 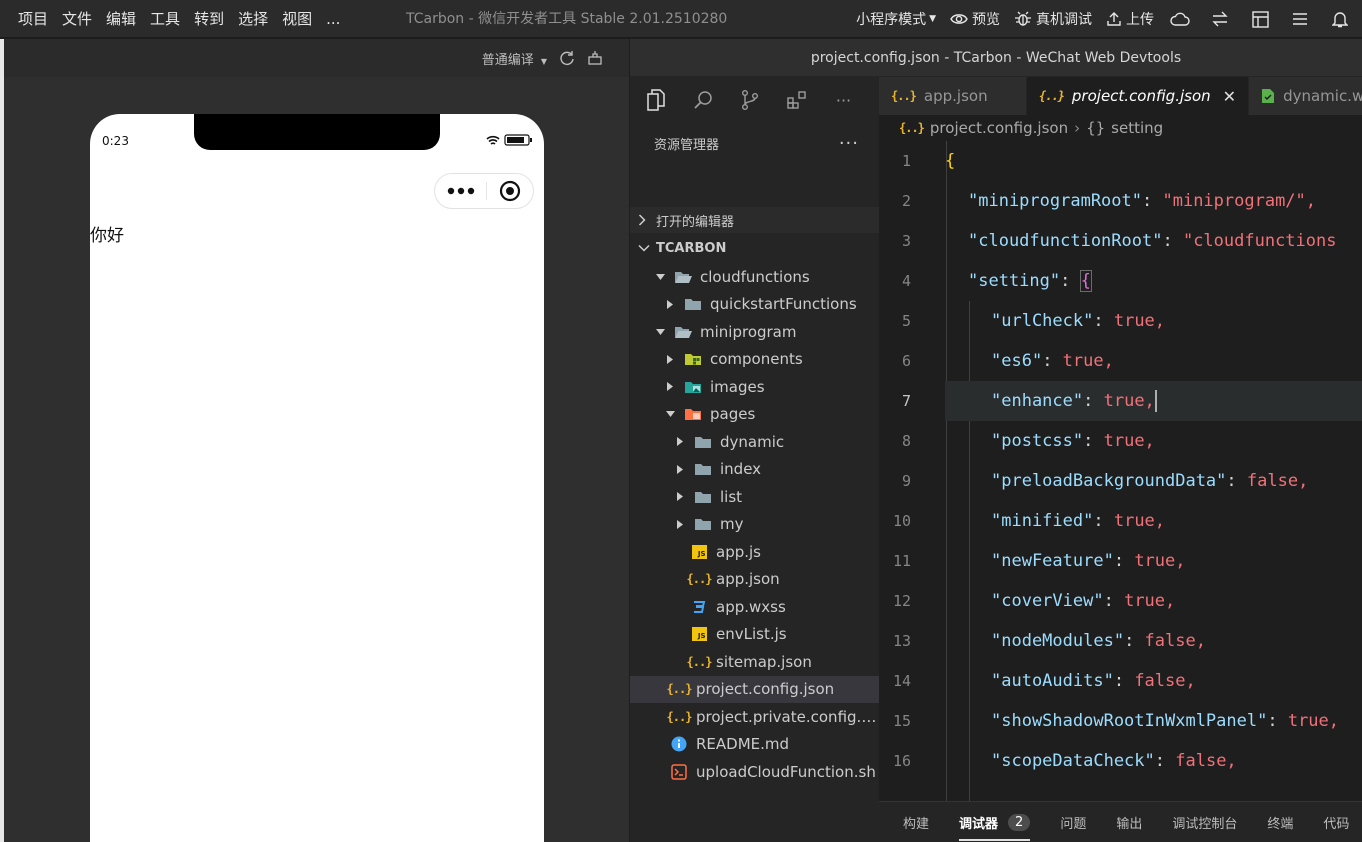 What do you see at coordinates (77, 18) in the screenshot?
I see `menu-file: 文件` at bounding box center [77, 18].